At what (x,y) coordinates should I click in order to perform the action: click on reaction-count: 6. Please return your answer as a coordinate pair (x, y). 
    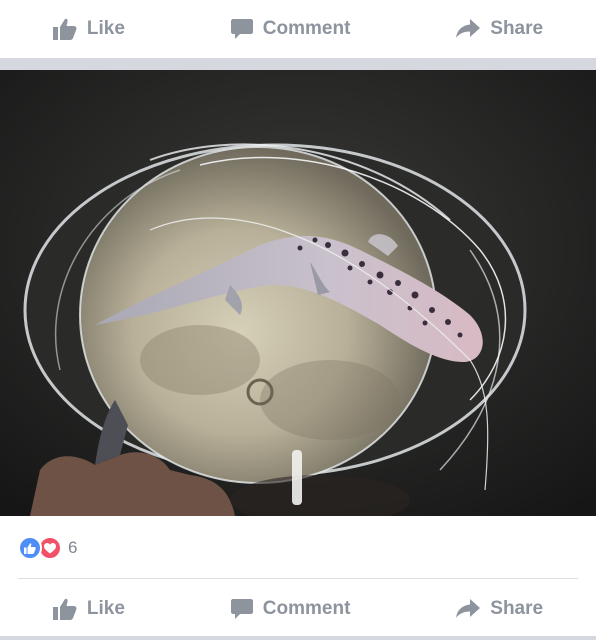
    Looking at the image, I should click on (73, 547).